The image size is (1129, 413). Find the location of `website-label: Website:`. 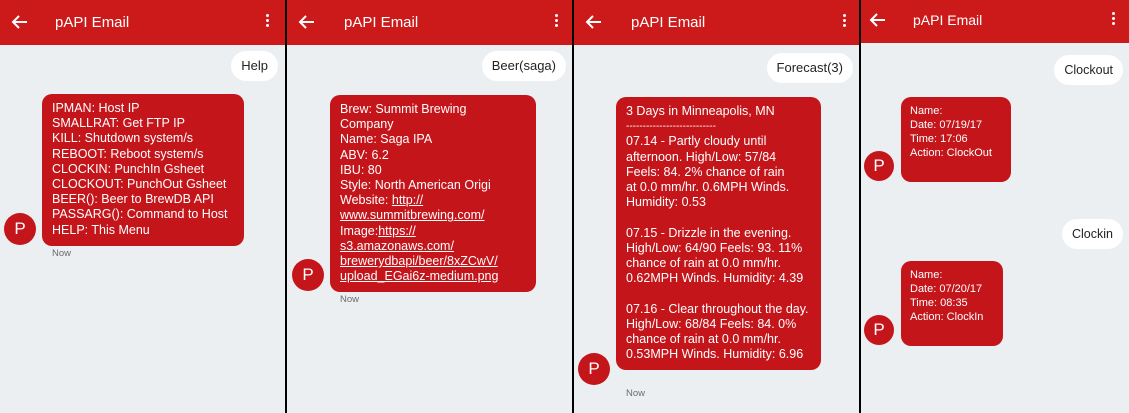

website-label: Website: is located at coordinates (366, 200).